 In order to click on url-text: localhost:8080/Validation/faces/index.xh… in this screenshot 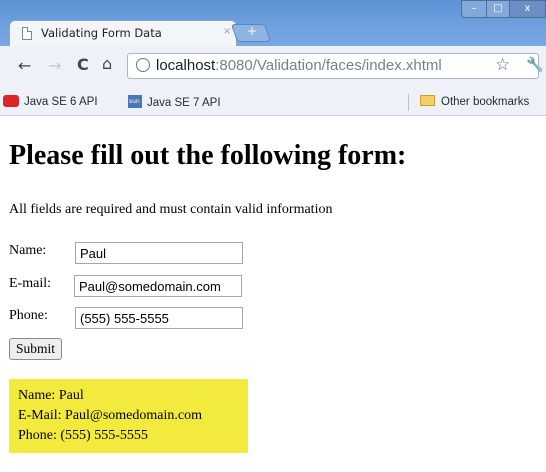, I will do `click(299, 65)`.